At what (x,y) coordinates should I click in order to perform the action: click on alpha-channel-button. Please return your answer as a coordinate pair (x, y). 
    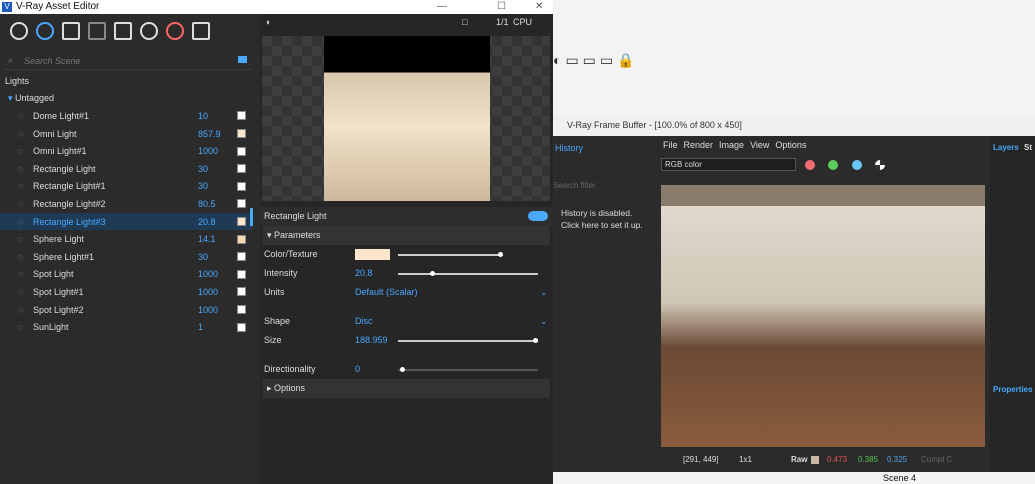
    Looking at the image, I should click on (880, 165).